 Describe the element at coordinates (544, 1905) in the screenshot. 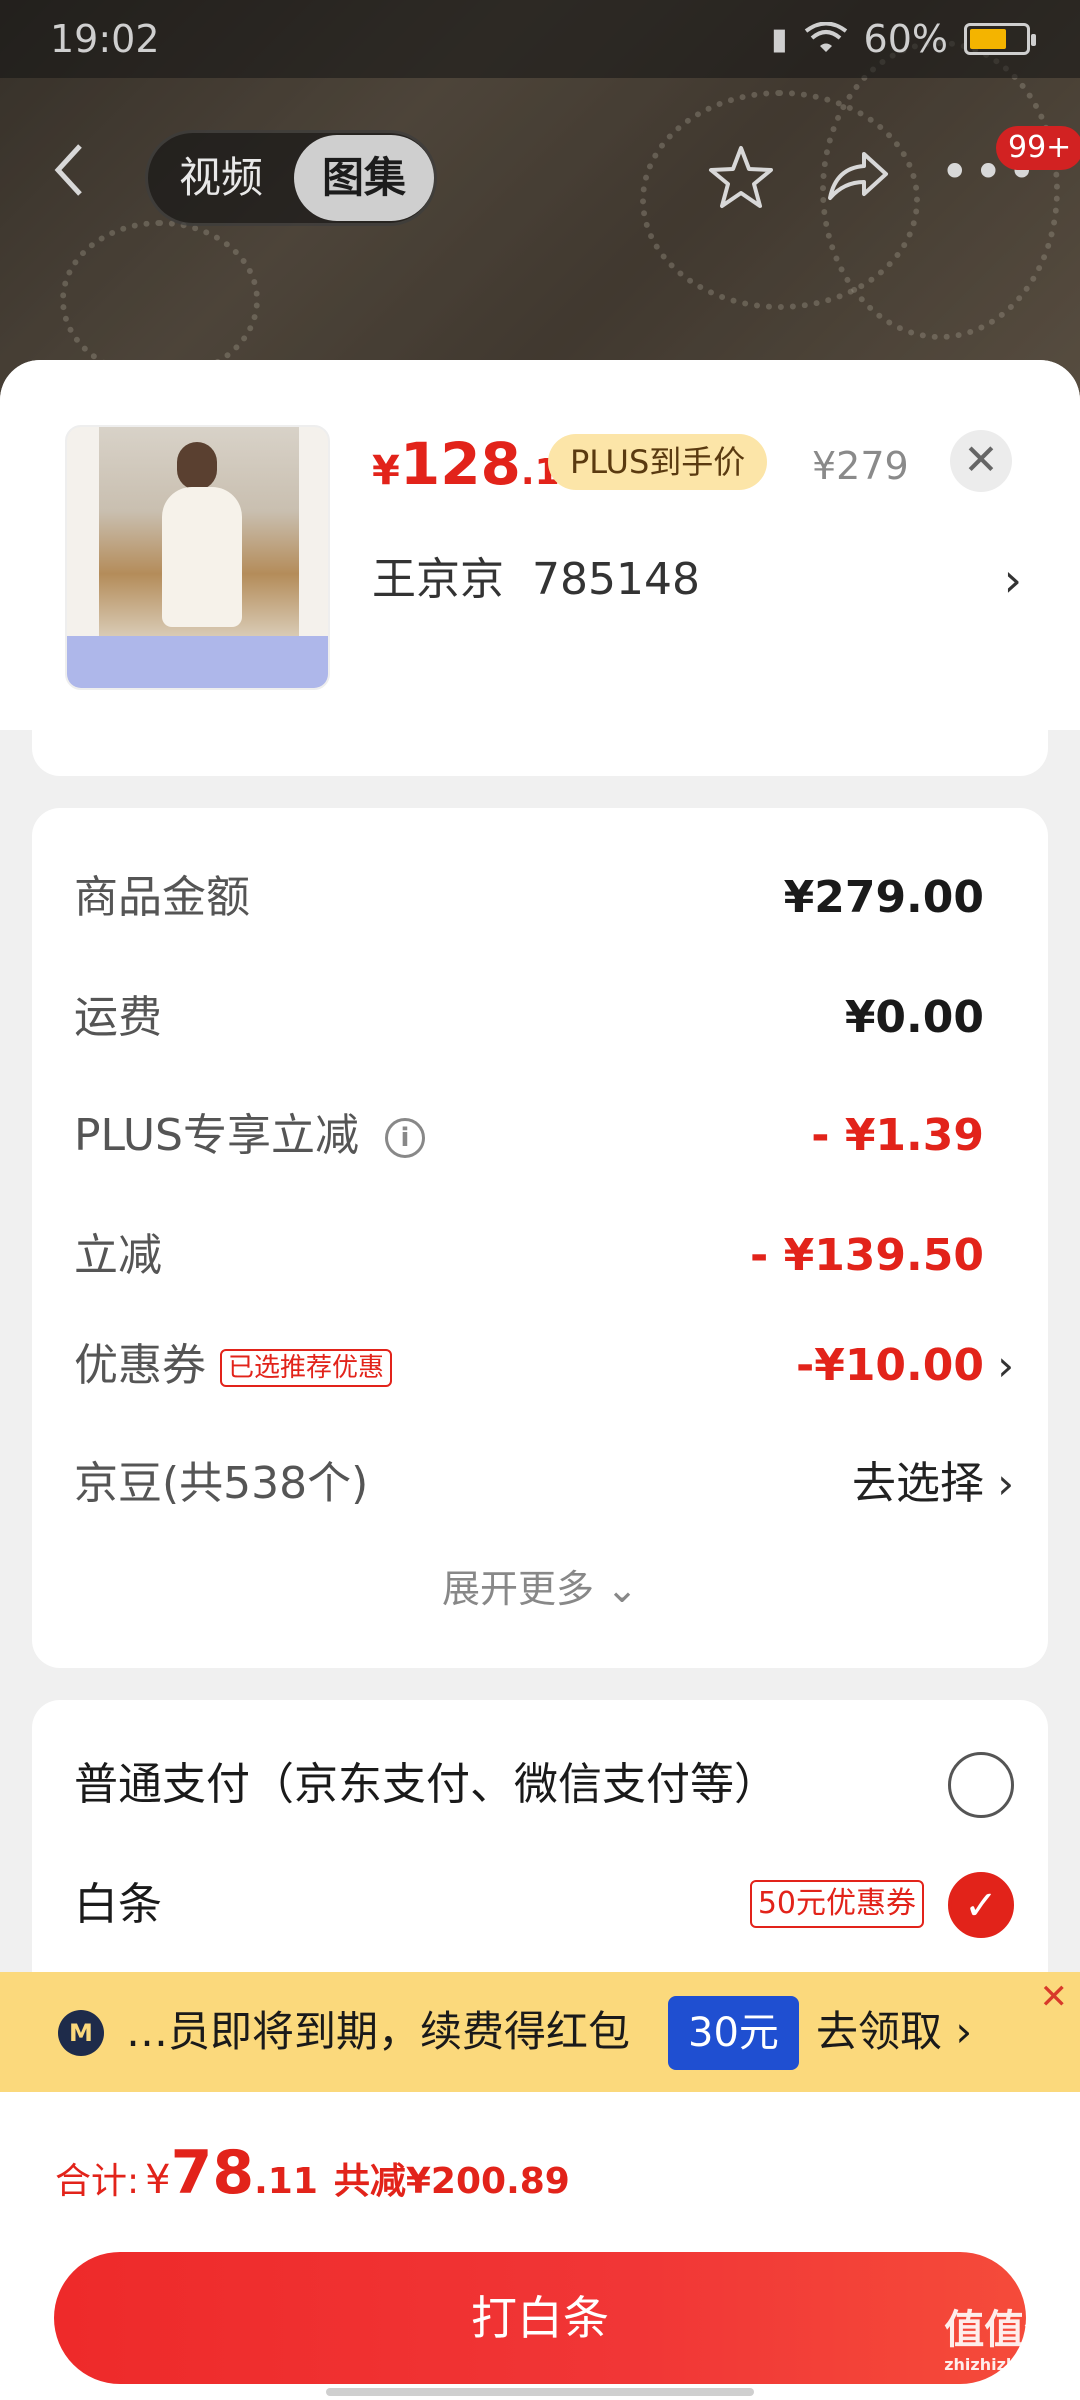

I see `payment-option-baitiao: 白条 50元优惠券 ✓` at that location.